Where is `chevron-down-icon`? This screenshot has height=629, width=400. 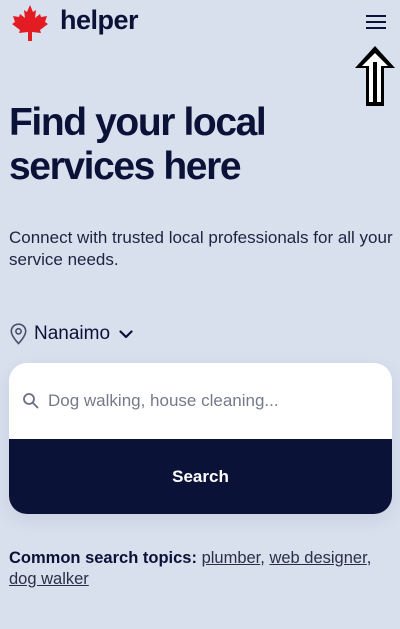 chevron-down-icon is located at coordinates (126, 334).